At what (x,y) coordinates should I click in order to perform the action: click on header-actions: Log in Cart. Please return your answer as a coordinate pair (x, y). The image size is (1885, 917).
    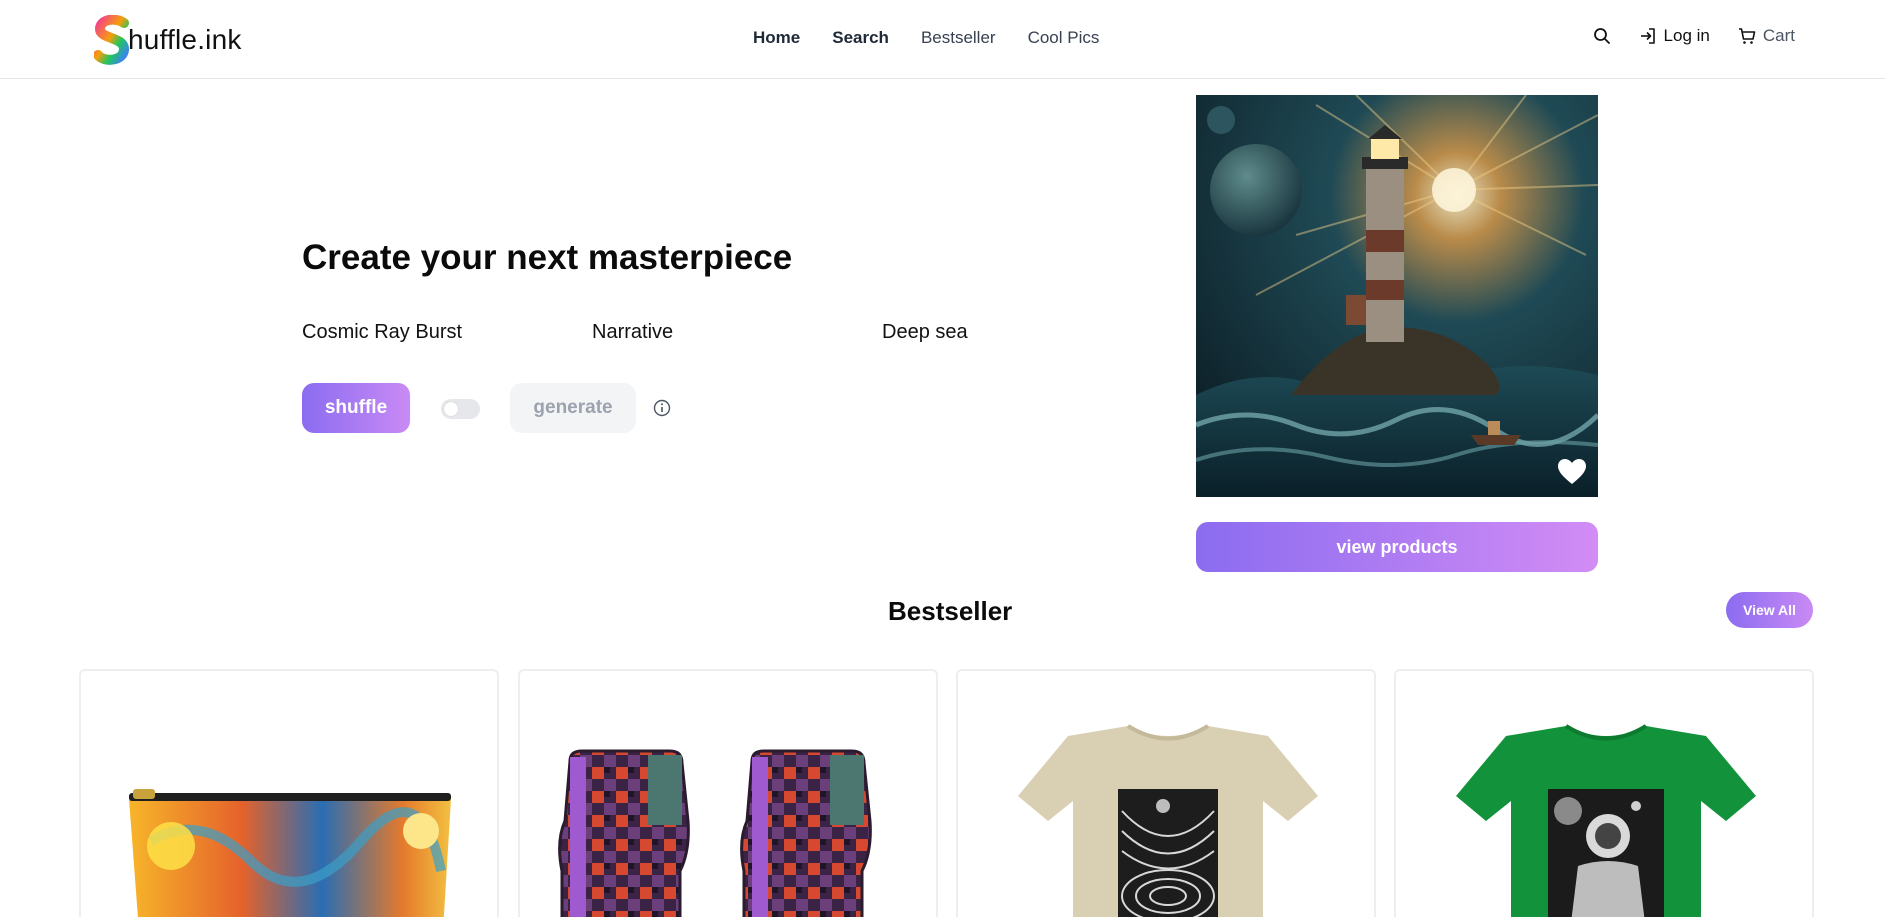
    Looking at the image, I should click on (1680, 36).